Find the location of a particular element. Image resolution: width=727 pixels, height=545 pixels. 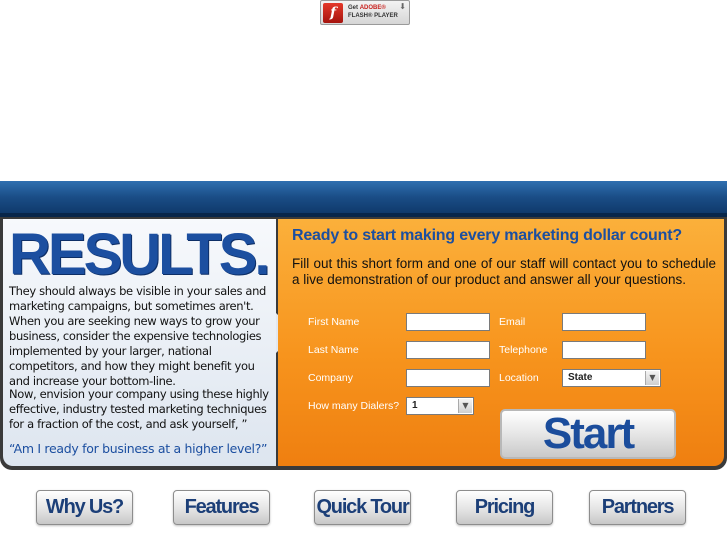

flash-logo-icon: f is located at coordinates (333, 13).